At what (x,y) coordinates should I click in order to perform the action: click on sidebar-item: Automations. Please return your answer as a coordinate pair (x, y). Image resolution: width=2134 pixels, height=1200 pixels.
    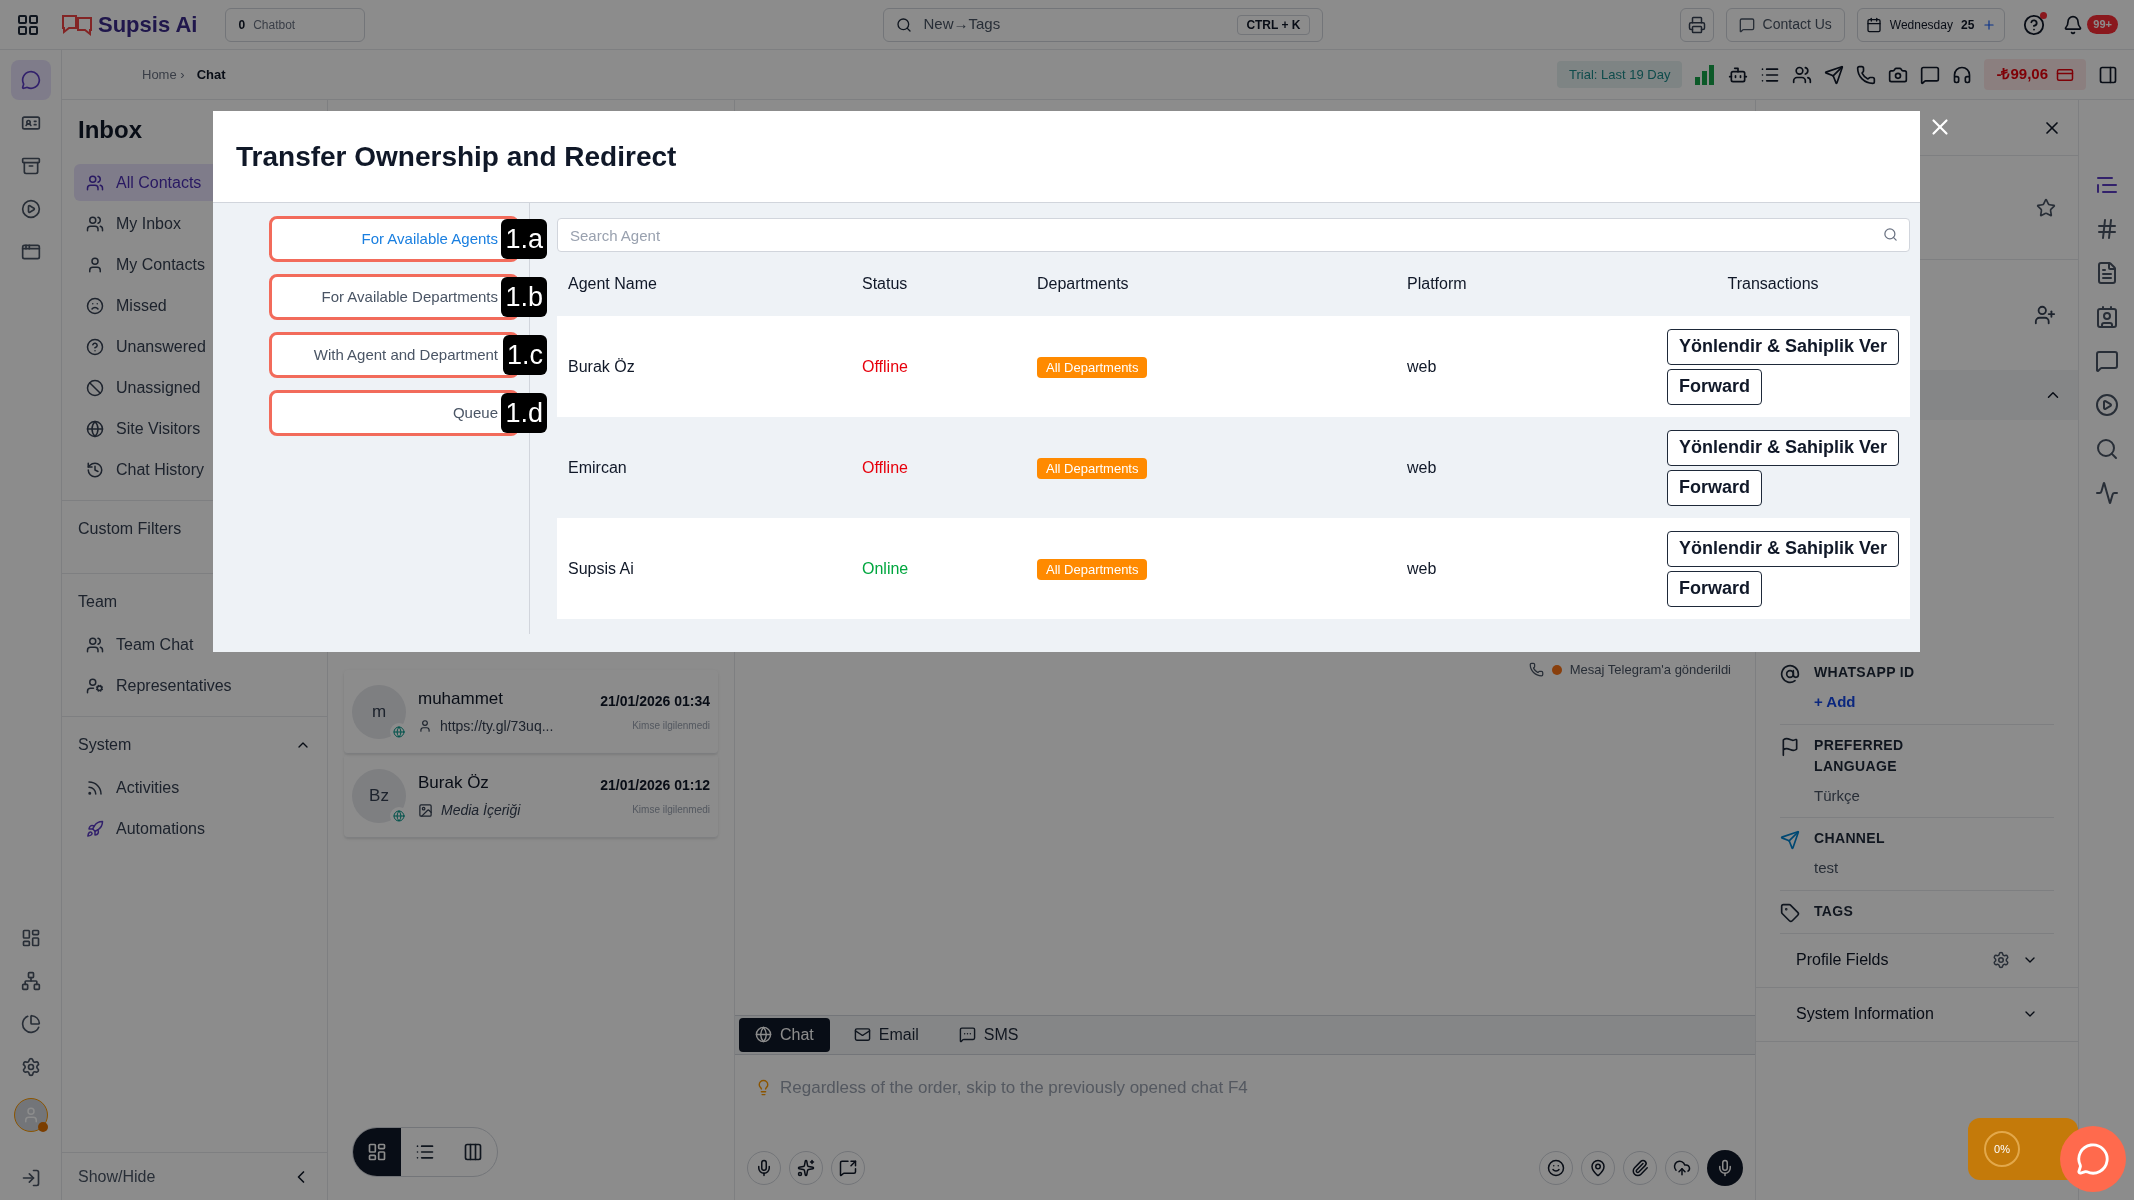
    Looking at the image, I should click on (194, 828).